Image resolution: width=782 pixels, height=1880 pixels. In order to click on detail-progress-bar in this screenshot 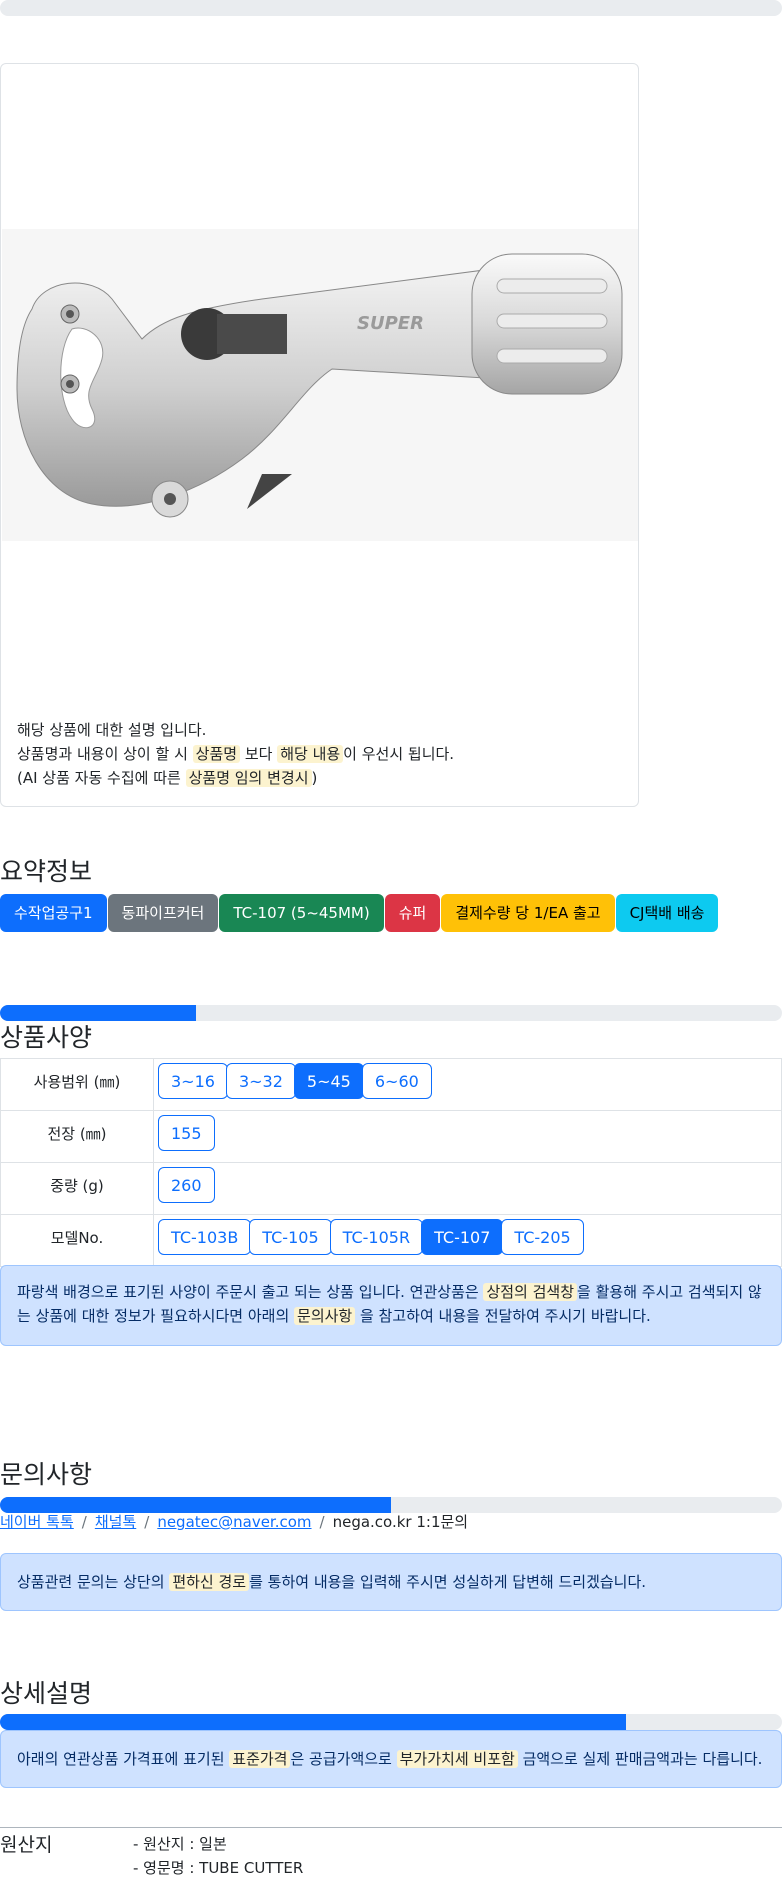, I will do `click(313, 1722)`.